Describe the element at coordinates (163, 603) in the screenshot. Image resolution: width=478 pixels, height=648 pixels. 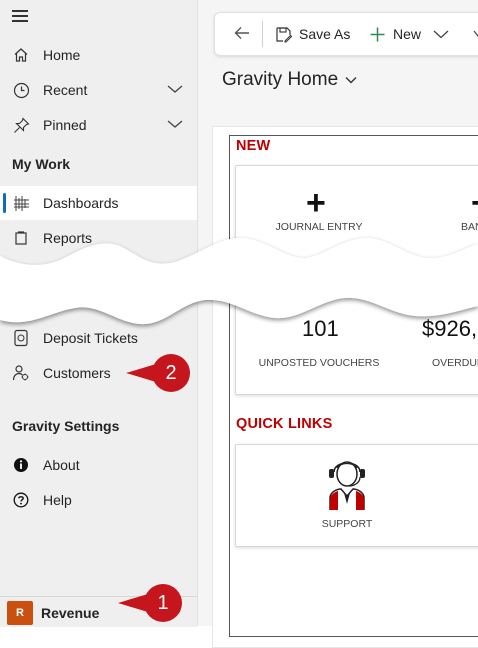
I see `callout-number: 1` at that location.